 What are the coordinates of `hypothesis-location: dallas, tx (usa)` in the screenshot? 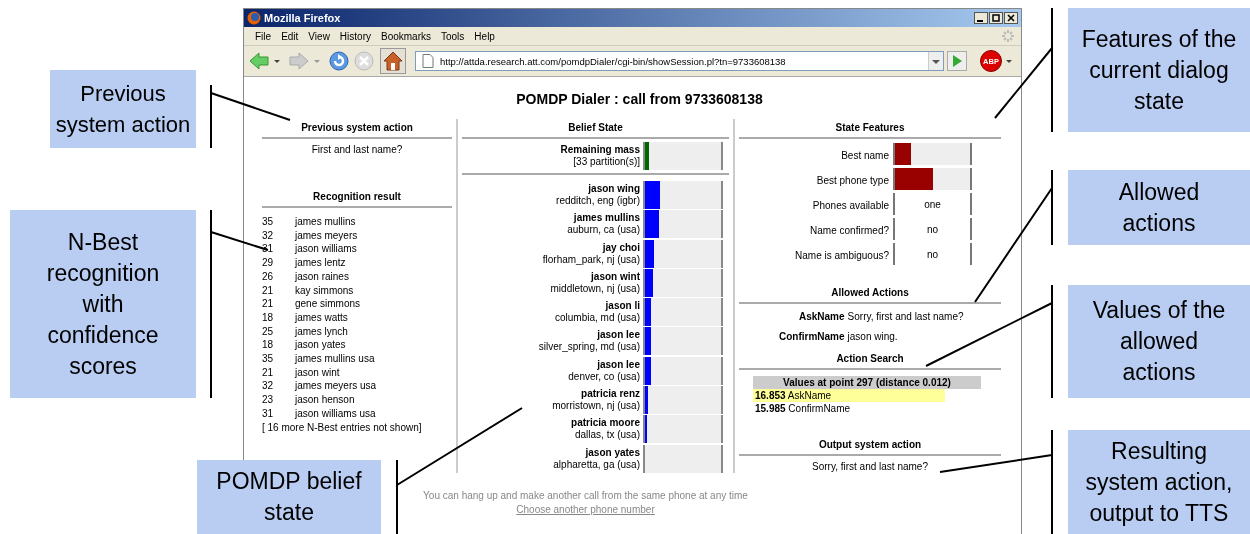 It's located at (606, 435).